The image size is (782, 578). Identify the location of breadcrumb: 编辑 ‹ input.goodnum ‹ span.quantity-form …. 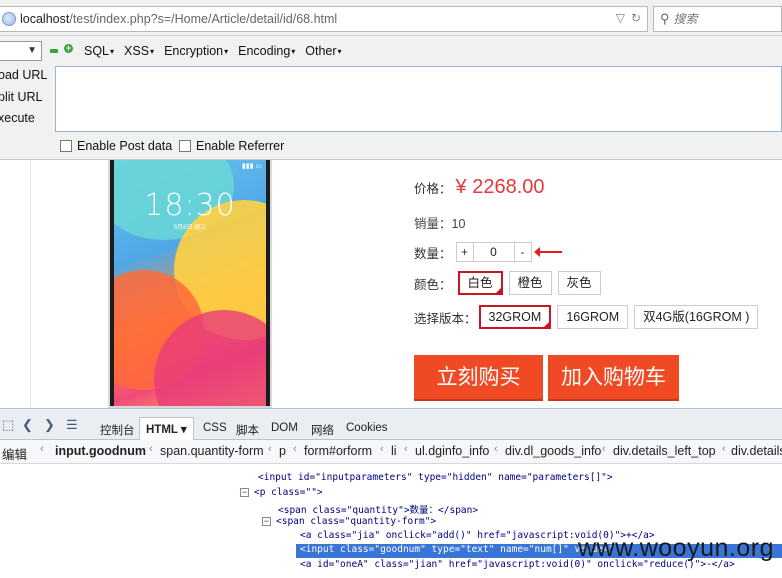
(391, 452).